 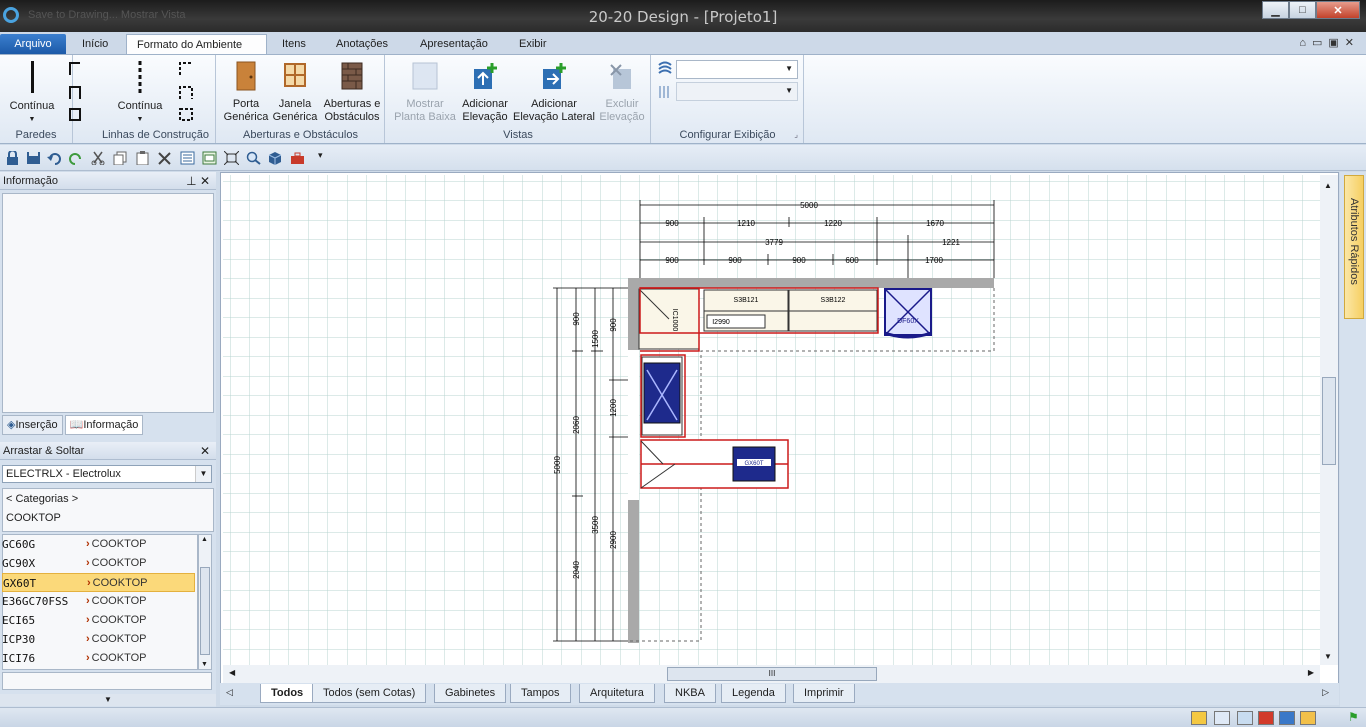 What do you see at coordinates (352, 92) in the screenshot?
I see `aberturas-obstaculos-button: Aberturas e Obstáculos` at bounding box center [352, 92].